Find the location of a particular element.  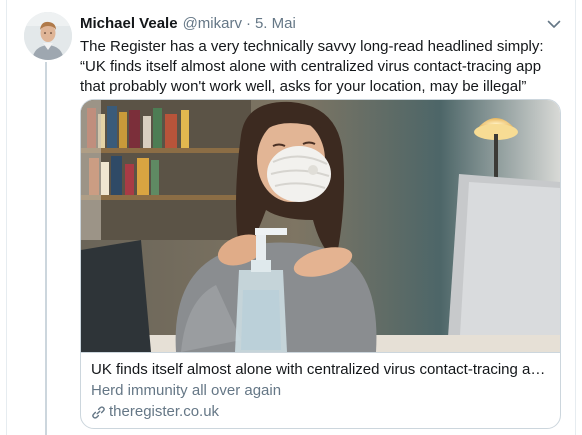

author-handle: @mikarv is located at coordinates (212, 23).